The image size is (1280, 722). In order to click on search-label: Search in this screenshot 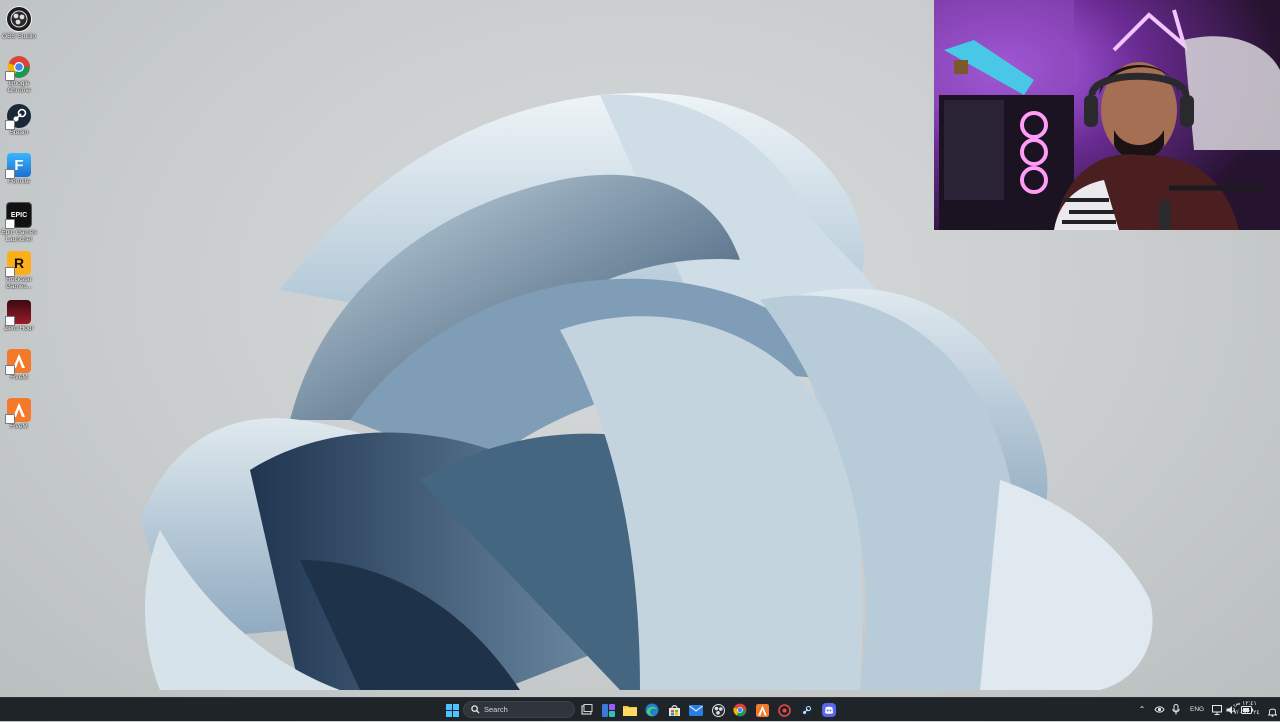, I will do `click(496, 709)`.